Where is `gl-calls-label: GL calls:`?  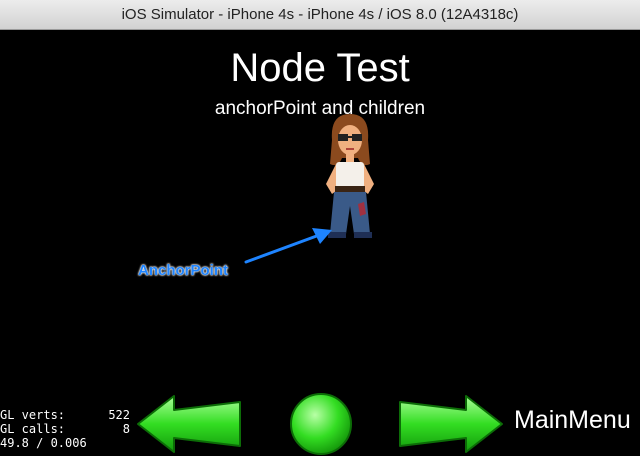 gl-calls-label: GL calls: is located at coordinates (33, 429).